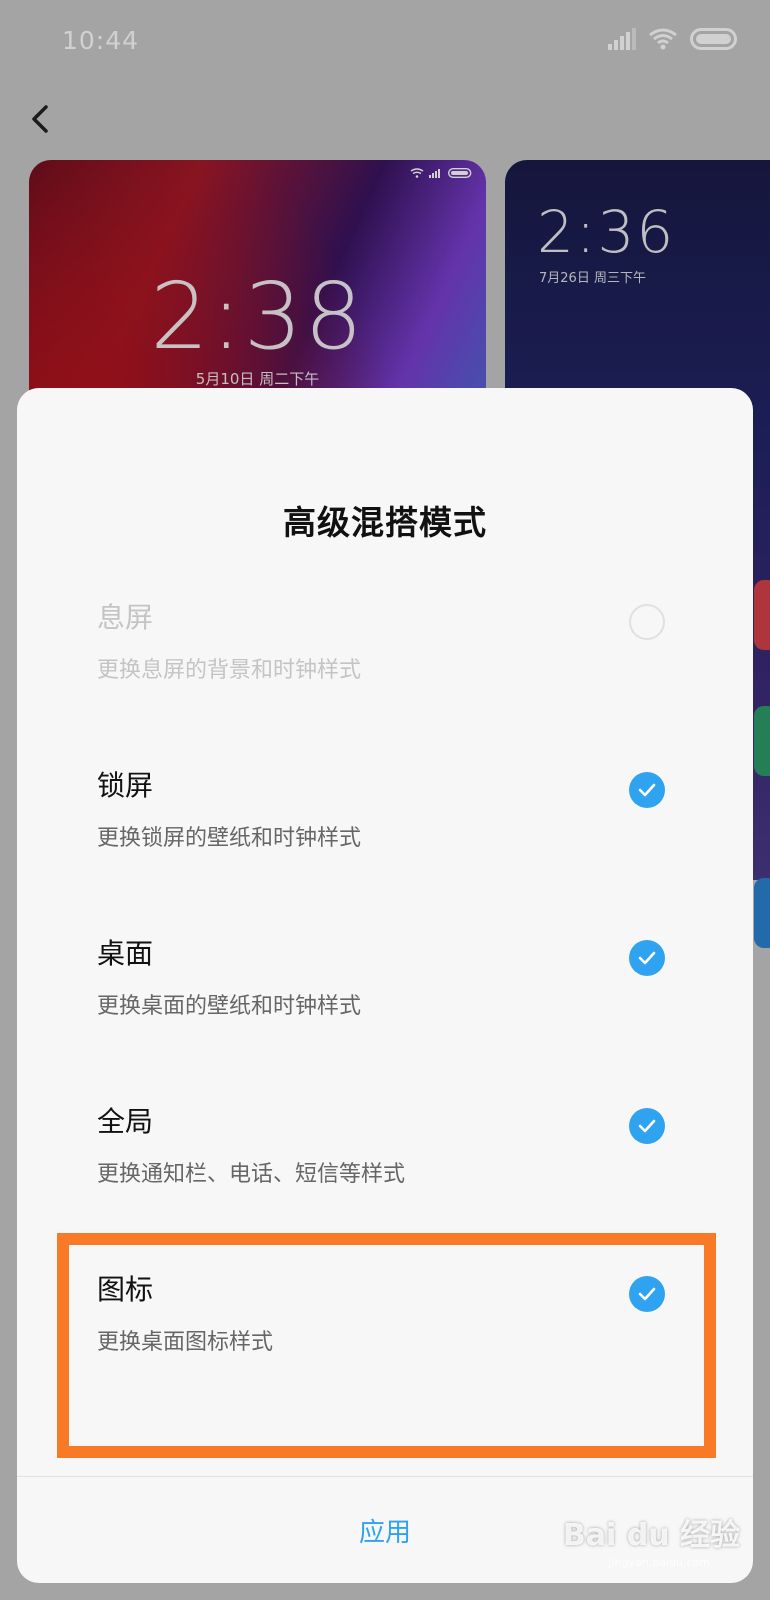  Describe the element at coordinates (386, 1345) in the screenshot. I see `highlight-box` at that location.